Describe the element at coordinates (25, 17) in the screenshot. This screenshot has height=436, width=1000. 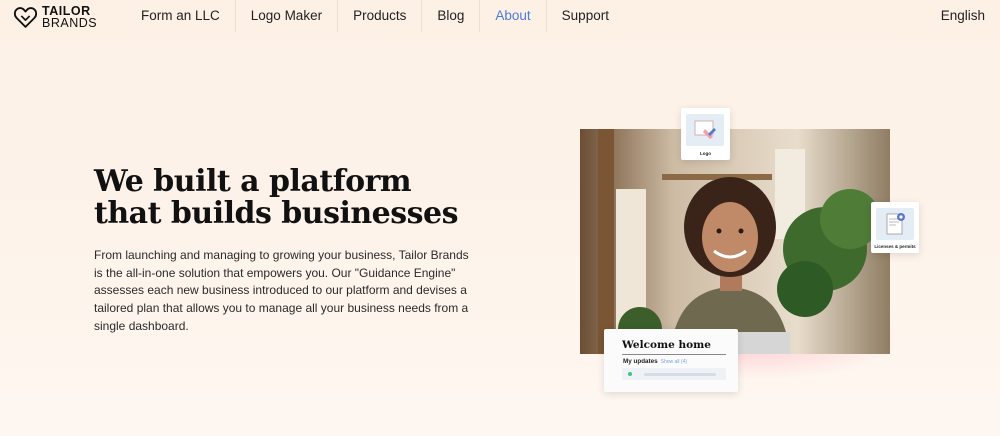
I see `heart-shield-logo-icon` at that location.